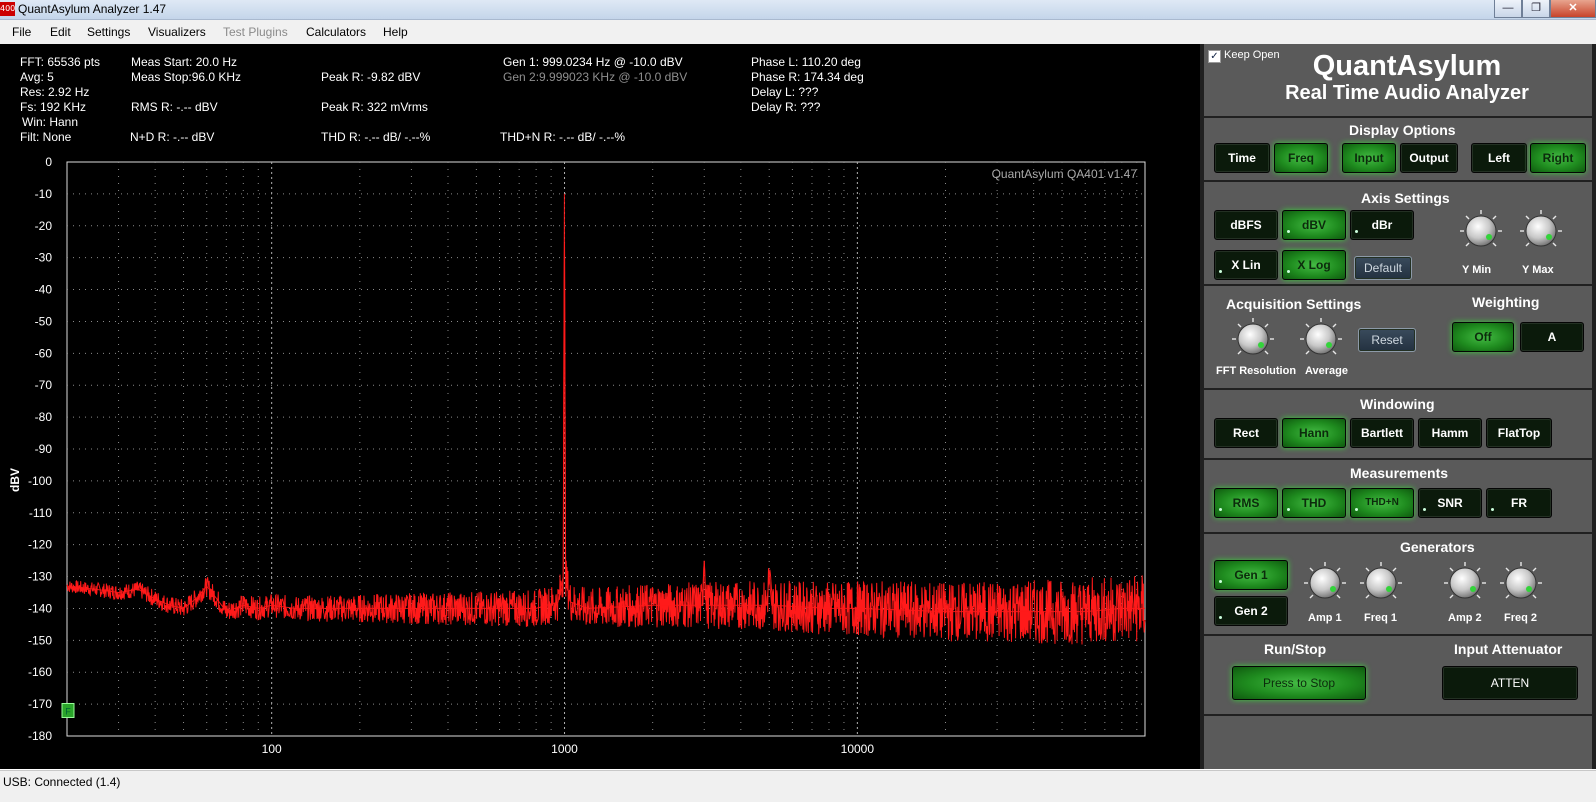 This screenshot has width=1596, height=802. What do you see at coordinates (1519, 433) in the screenshot?
I see `window-flattop-button: FlatTop` at bounding box center [1519, 433].